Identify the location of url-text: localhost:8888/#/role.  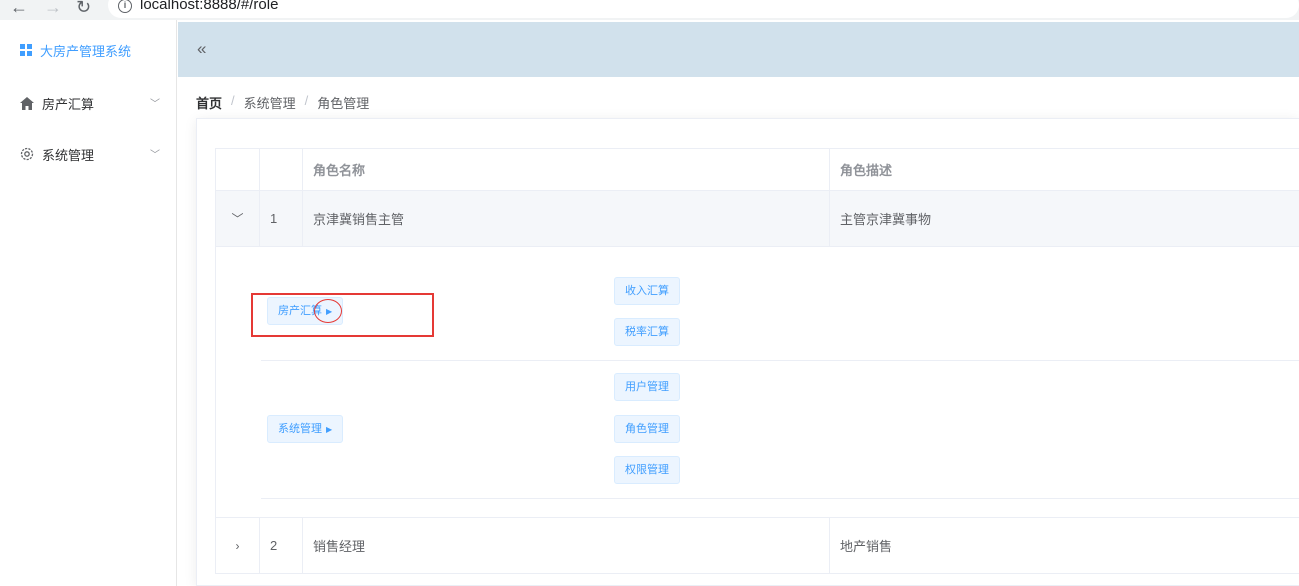
(209, 6).